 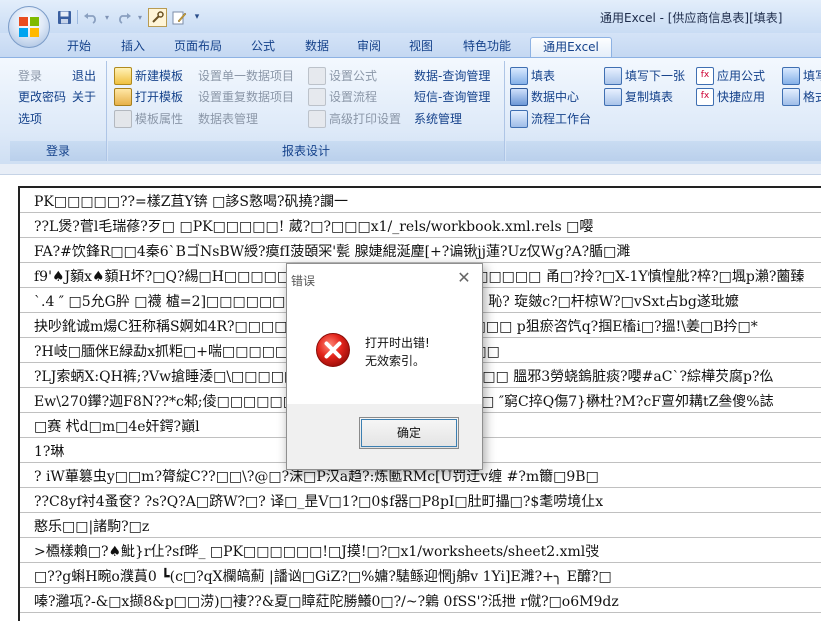 What do you see at coordinates (464, 278) in the screenshot?
I see `close-icon: ✕` at bounding box center [464, 278].